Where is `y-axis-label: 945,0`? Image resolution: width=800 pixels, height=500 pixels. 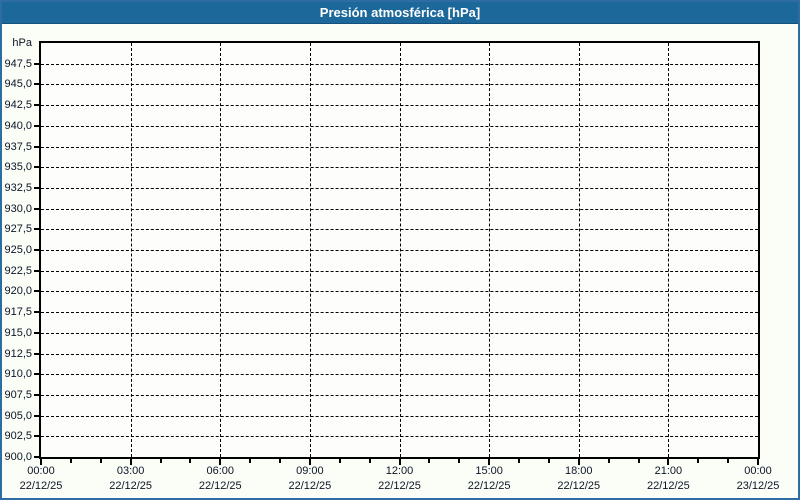 y-axis-label: 945,0 is located at coordinates (18, 84).